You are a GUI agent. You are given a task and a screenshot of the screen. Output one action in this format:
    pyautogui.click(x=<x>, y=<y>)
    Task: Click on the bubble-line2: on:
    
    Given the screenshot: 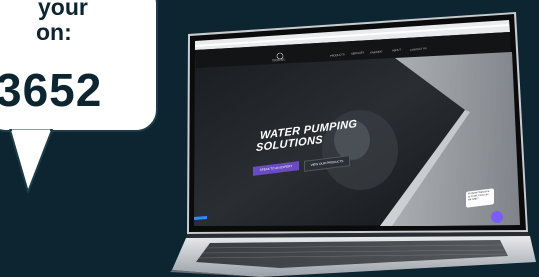 What is the action you would take?
    pyautogui.click(x=54, y=32)
    